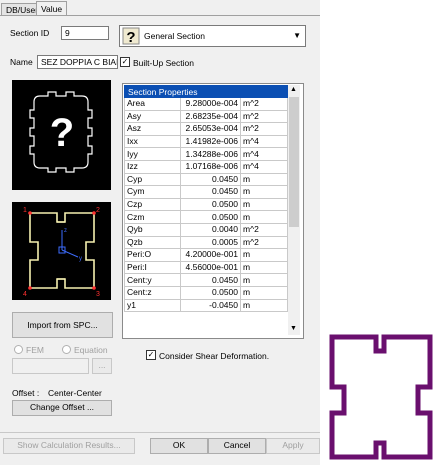  What do you see at coordinates (152, 292) in the screenshot?
I see `property-name-cell: Cent:z` at bounding box center [152, 292].